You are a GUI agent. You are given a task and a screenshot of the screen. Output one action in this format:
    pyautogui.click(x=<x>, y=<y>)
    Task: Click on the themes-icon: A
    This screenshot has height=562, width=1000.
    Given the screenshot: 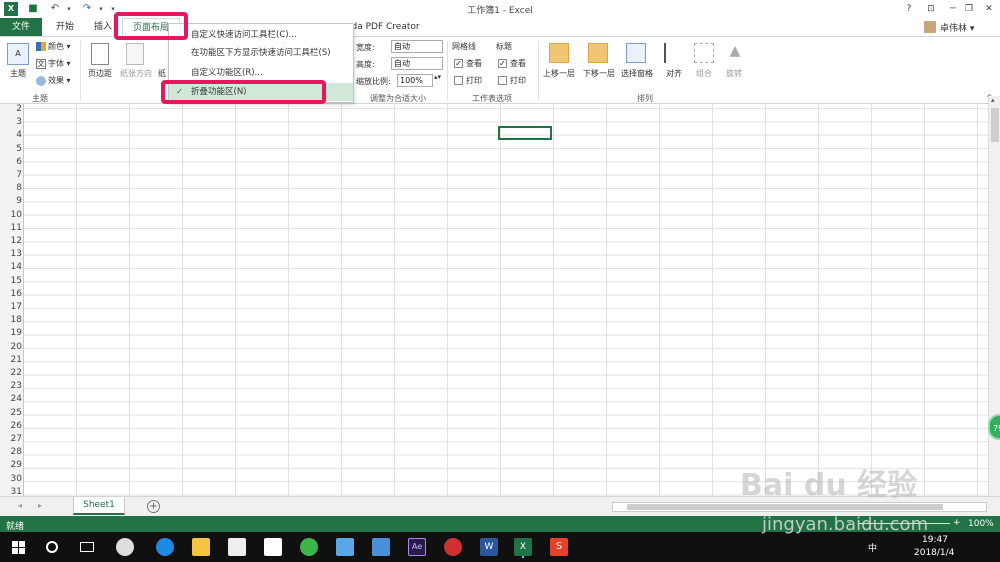 What is the action you would take?
    pyautogui.click(x=18, y=54)
    